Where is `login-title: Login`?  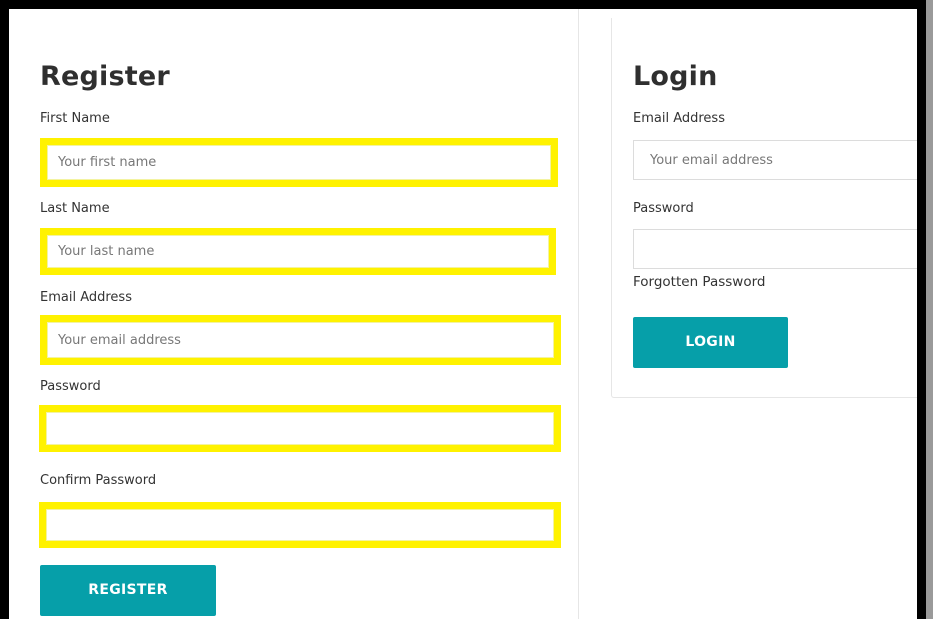 login-title: Login is located at coordinates (675, 76).